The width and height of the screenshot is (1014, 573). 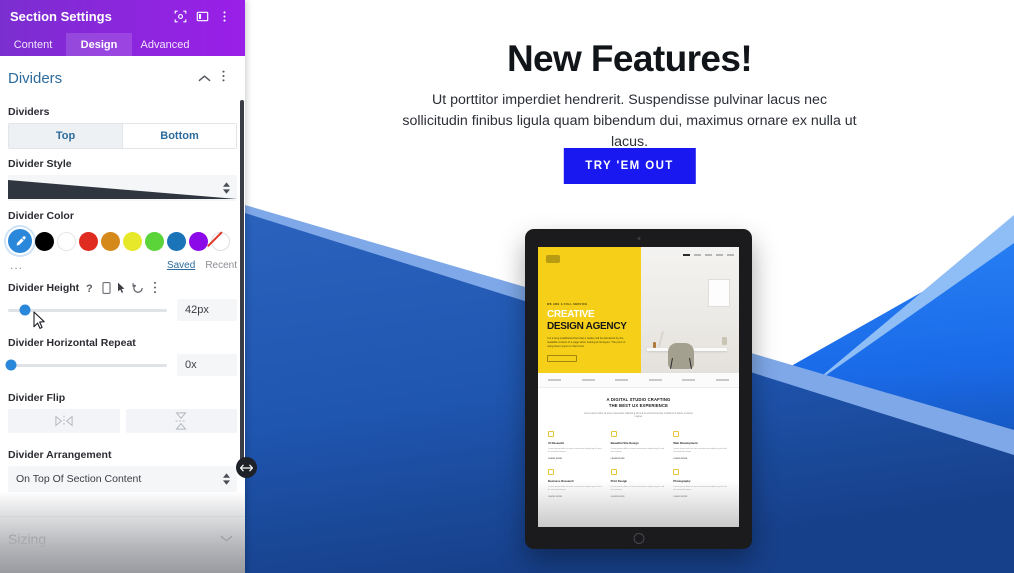 I want to click on mock-plant, so click(x=724, y=341).